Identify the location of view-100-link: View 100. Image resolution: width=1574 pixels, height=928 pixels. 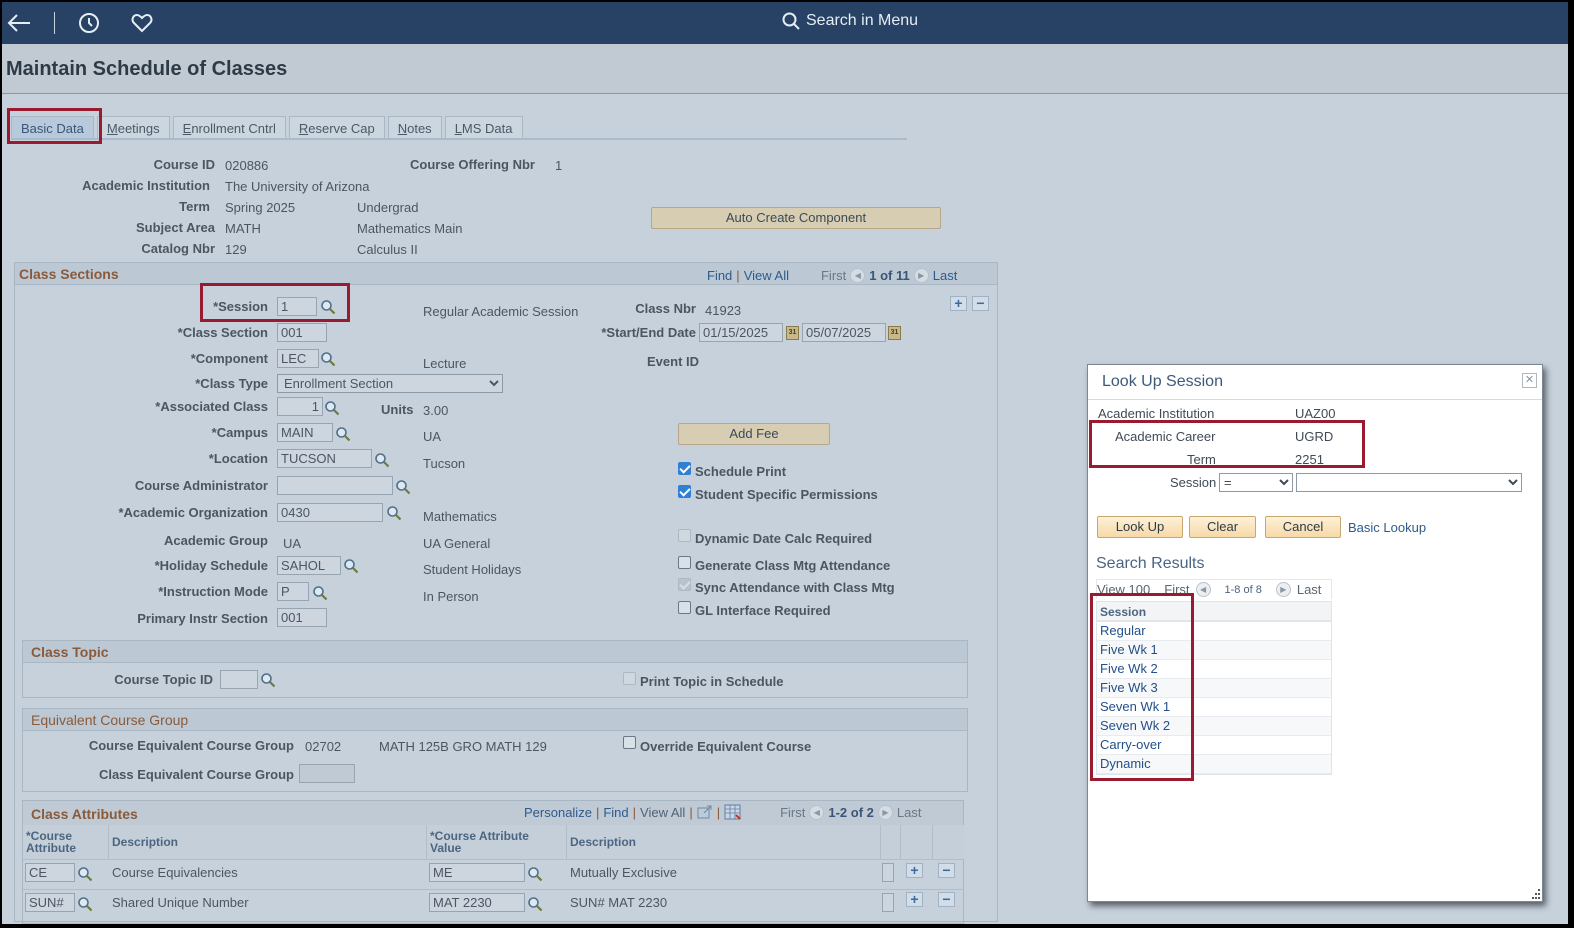
(1123, 589).